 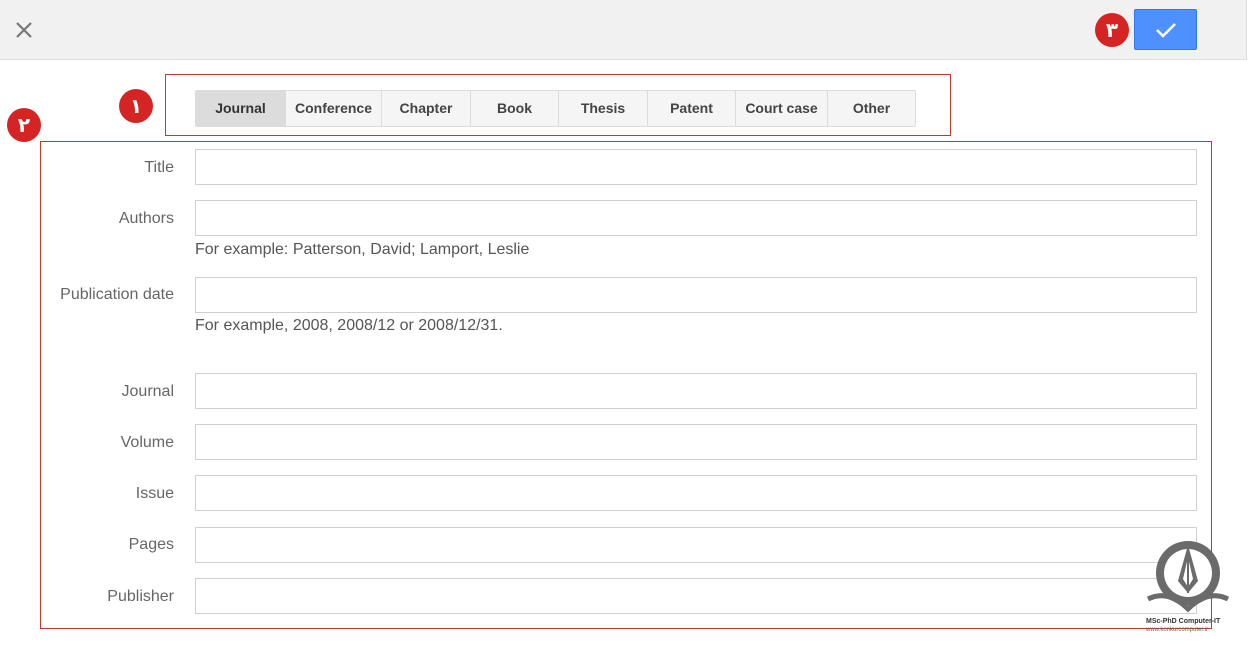 I want to click on tab-other: Other, so click(x=871, y=108).